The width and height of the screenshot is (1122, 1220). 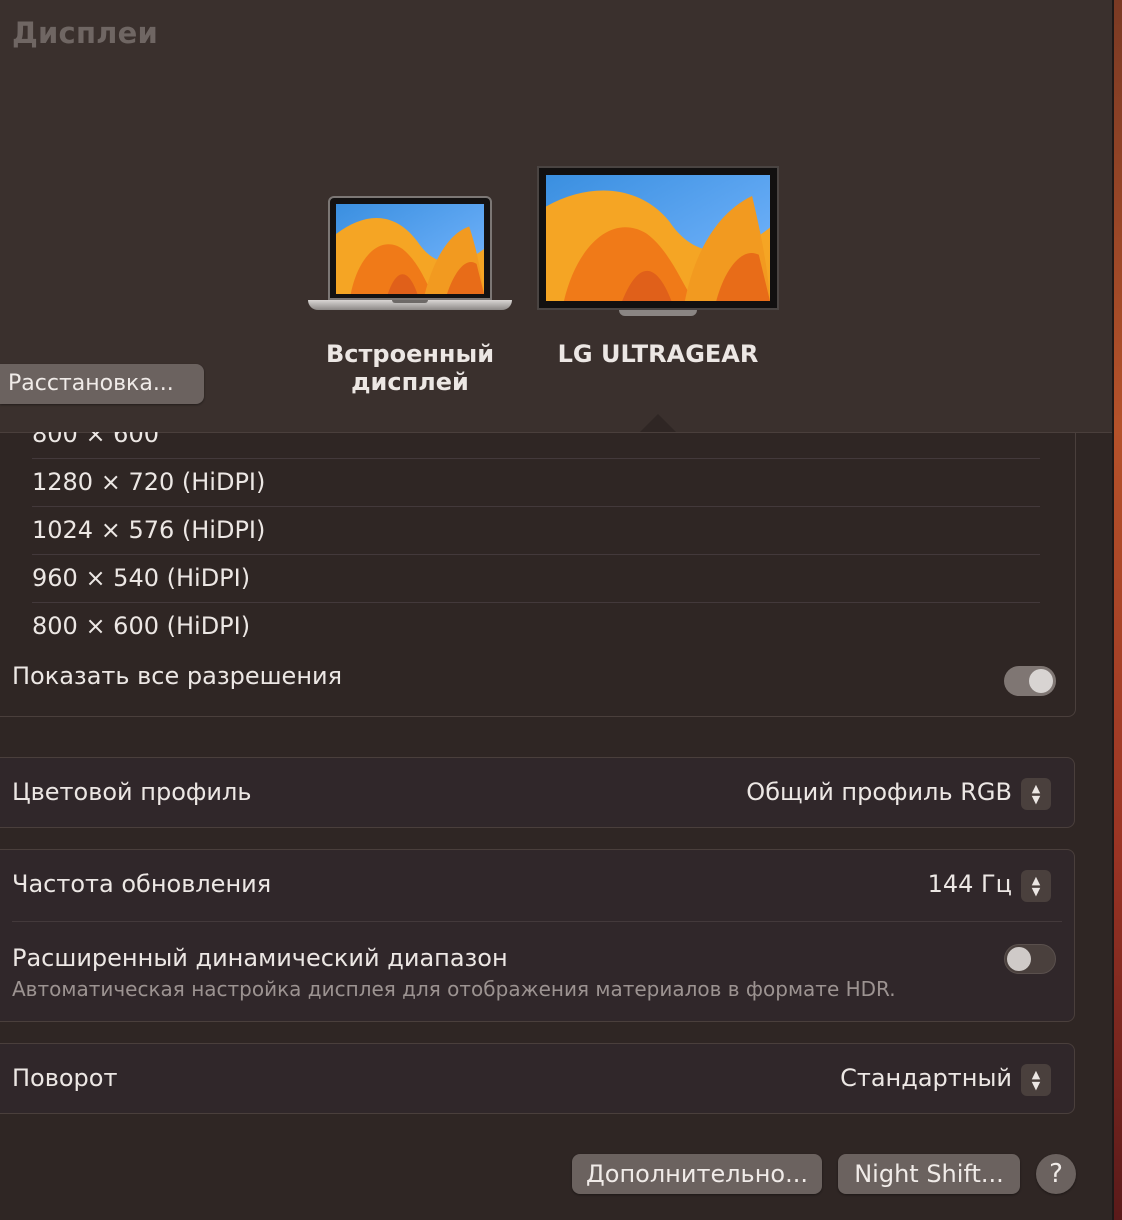 What do you see at coordinates (536, 445) in the screenshot?
I see `resolution-option: 800 × 600` at bounding box center [536, 445].